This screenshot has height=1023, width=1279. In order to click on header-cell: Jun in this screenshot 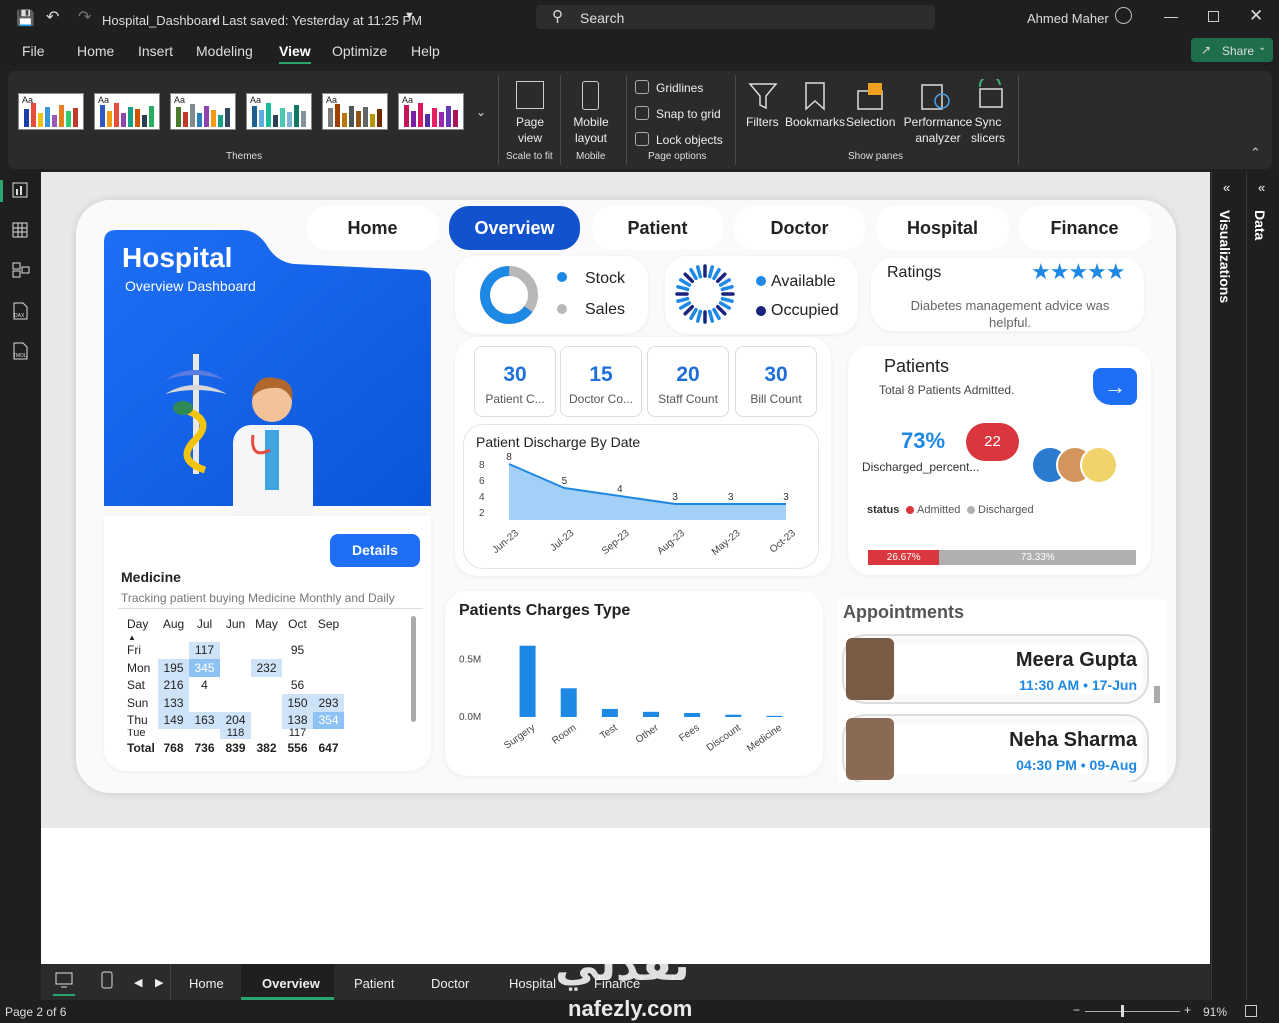, I will do `click(235, 624)`.